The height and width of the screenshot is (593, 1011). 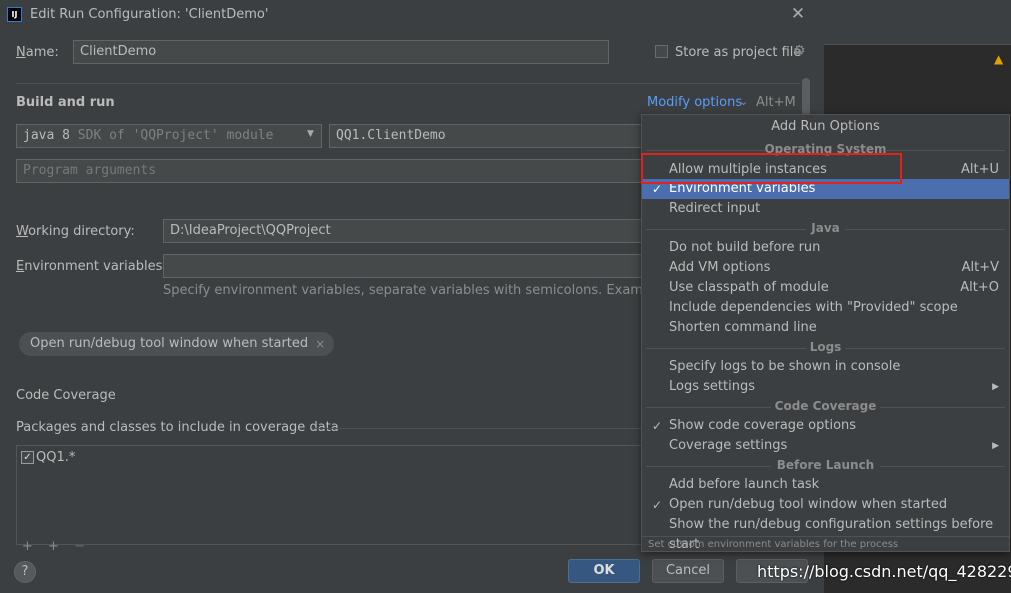 I want to click on gear-icon: ⚙, so click(x=799, y=51).